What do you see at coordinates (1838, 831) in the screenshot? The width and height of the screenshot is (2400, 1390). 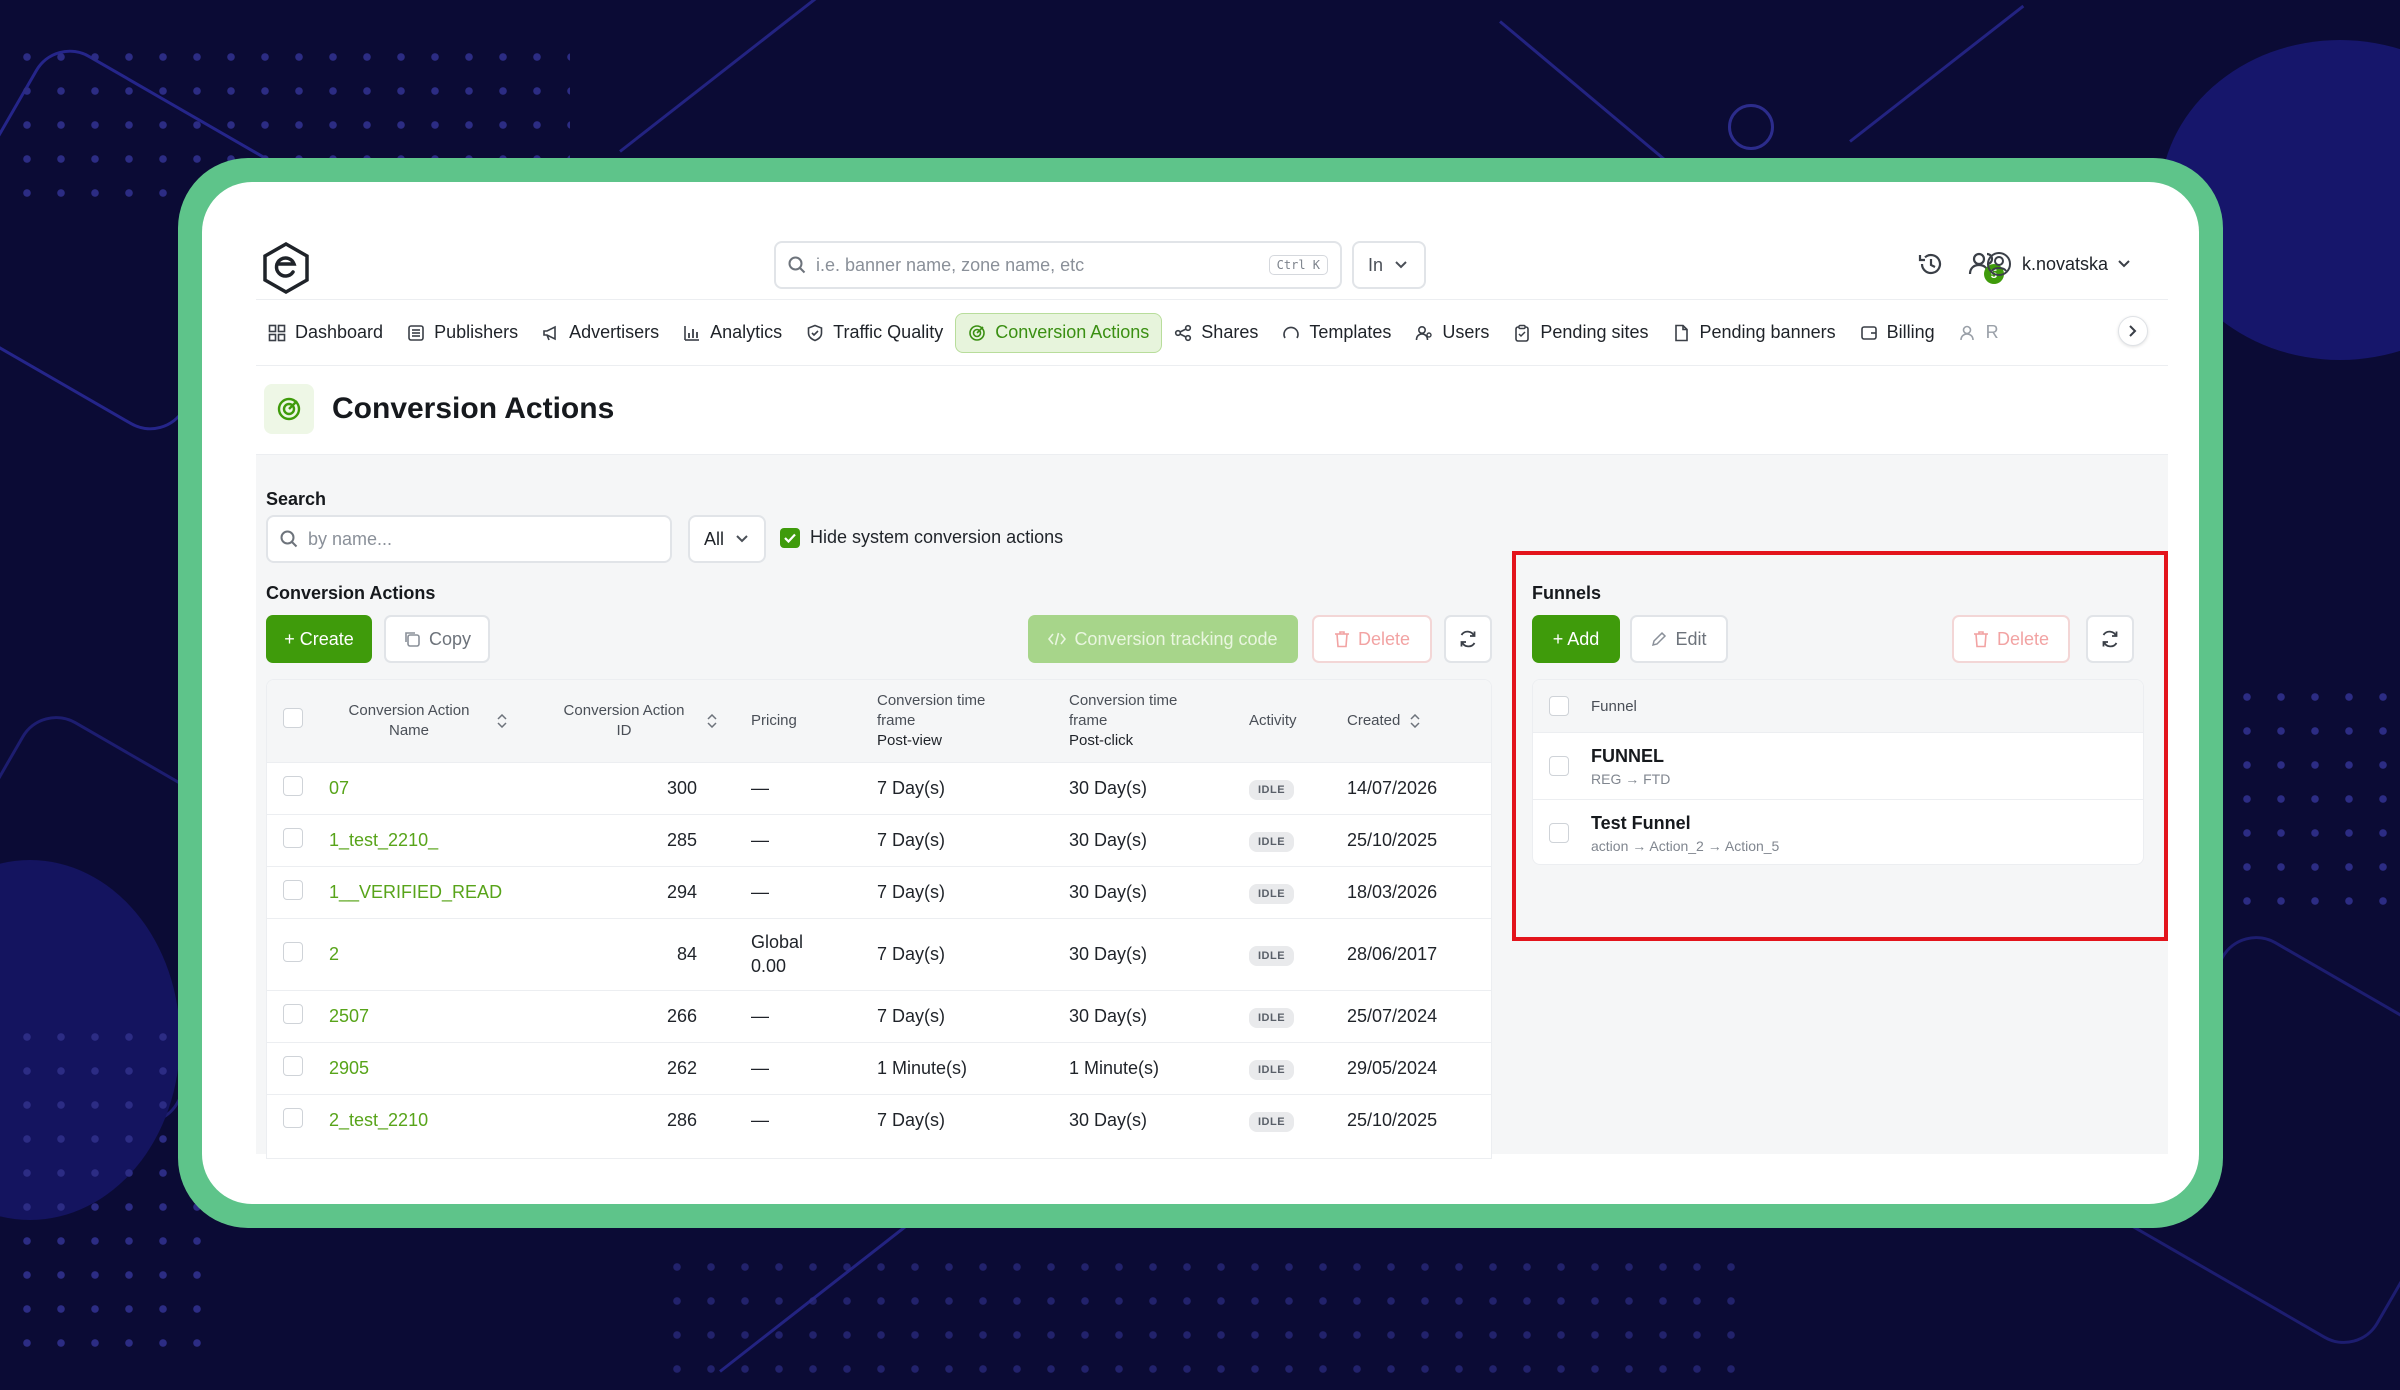 I see `funnel-row: Test Funnel action → Action_2 → Action_5` at bounding box center [1838, 831].